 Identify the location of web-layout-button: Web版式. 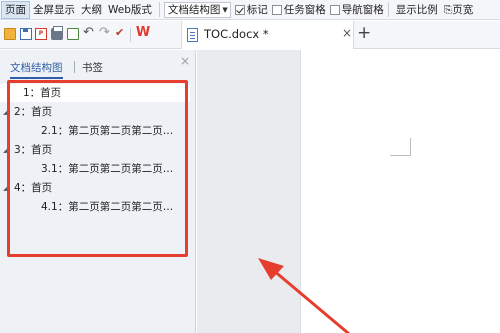
(130, 9).